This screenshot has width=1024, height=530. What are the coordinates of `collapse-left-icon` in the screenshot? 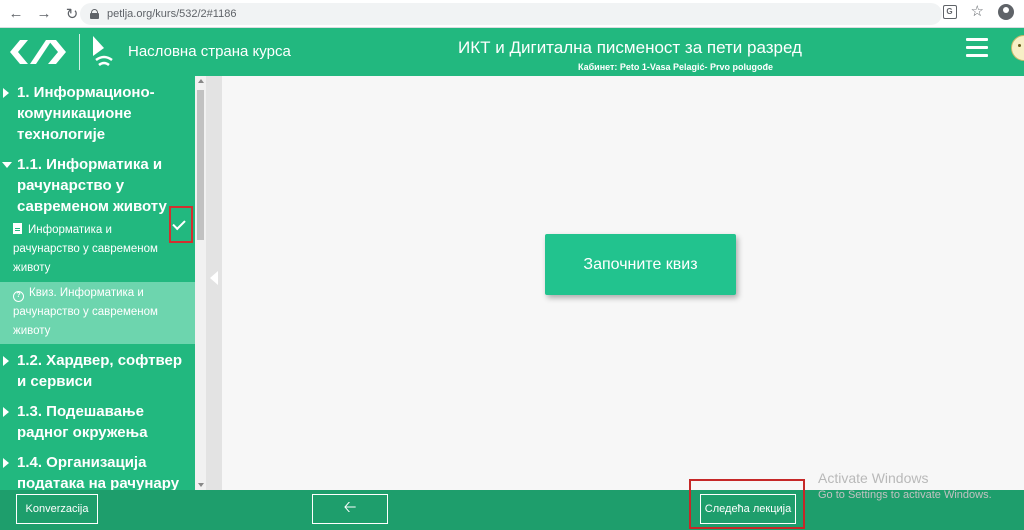 It's located at (214, 278).